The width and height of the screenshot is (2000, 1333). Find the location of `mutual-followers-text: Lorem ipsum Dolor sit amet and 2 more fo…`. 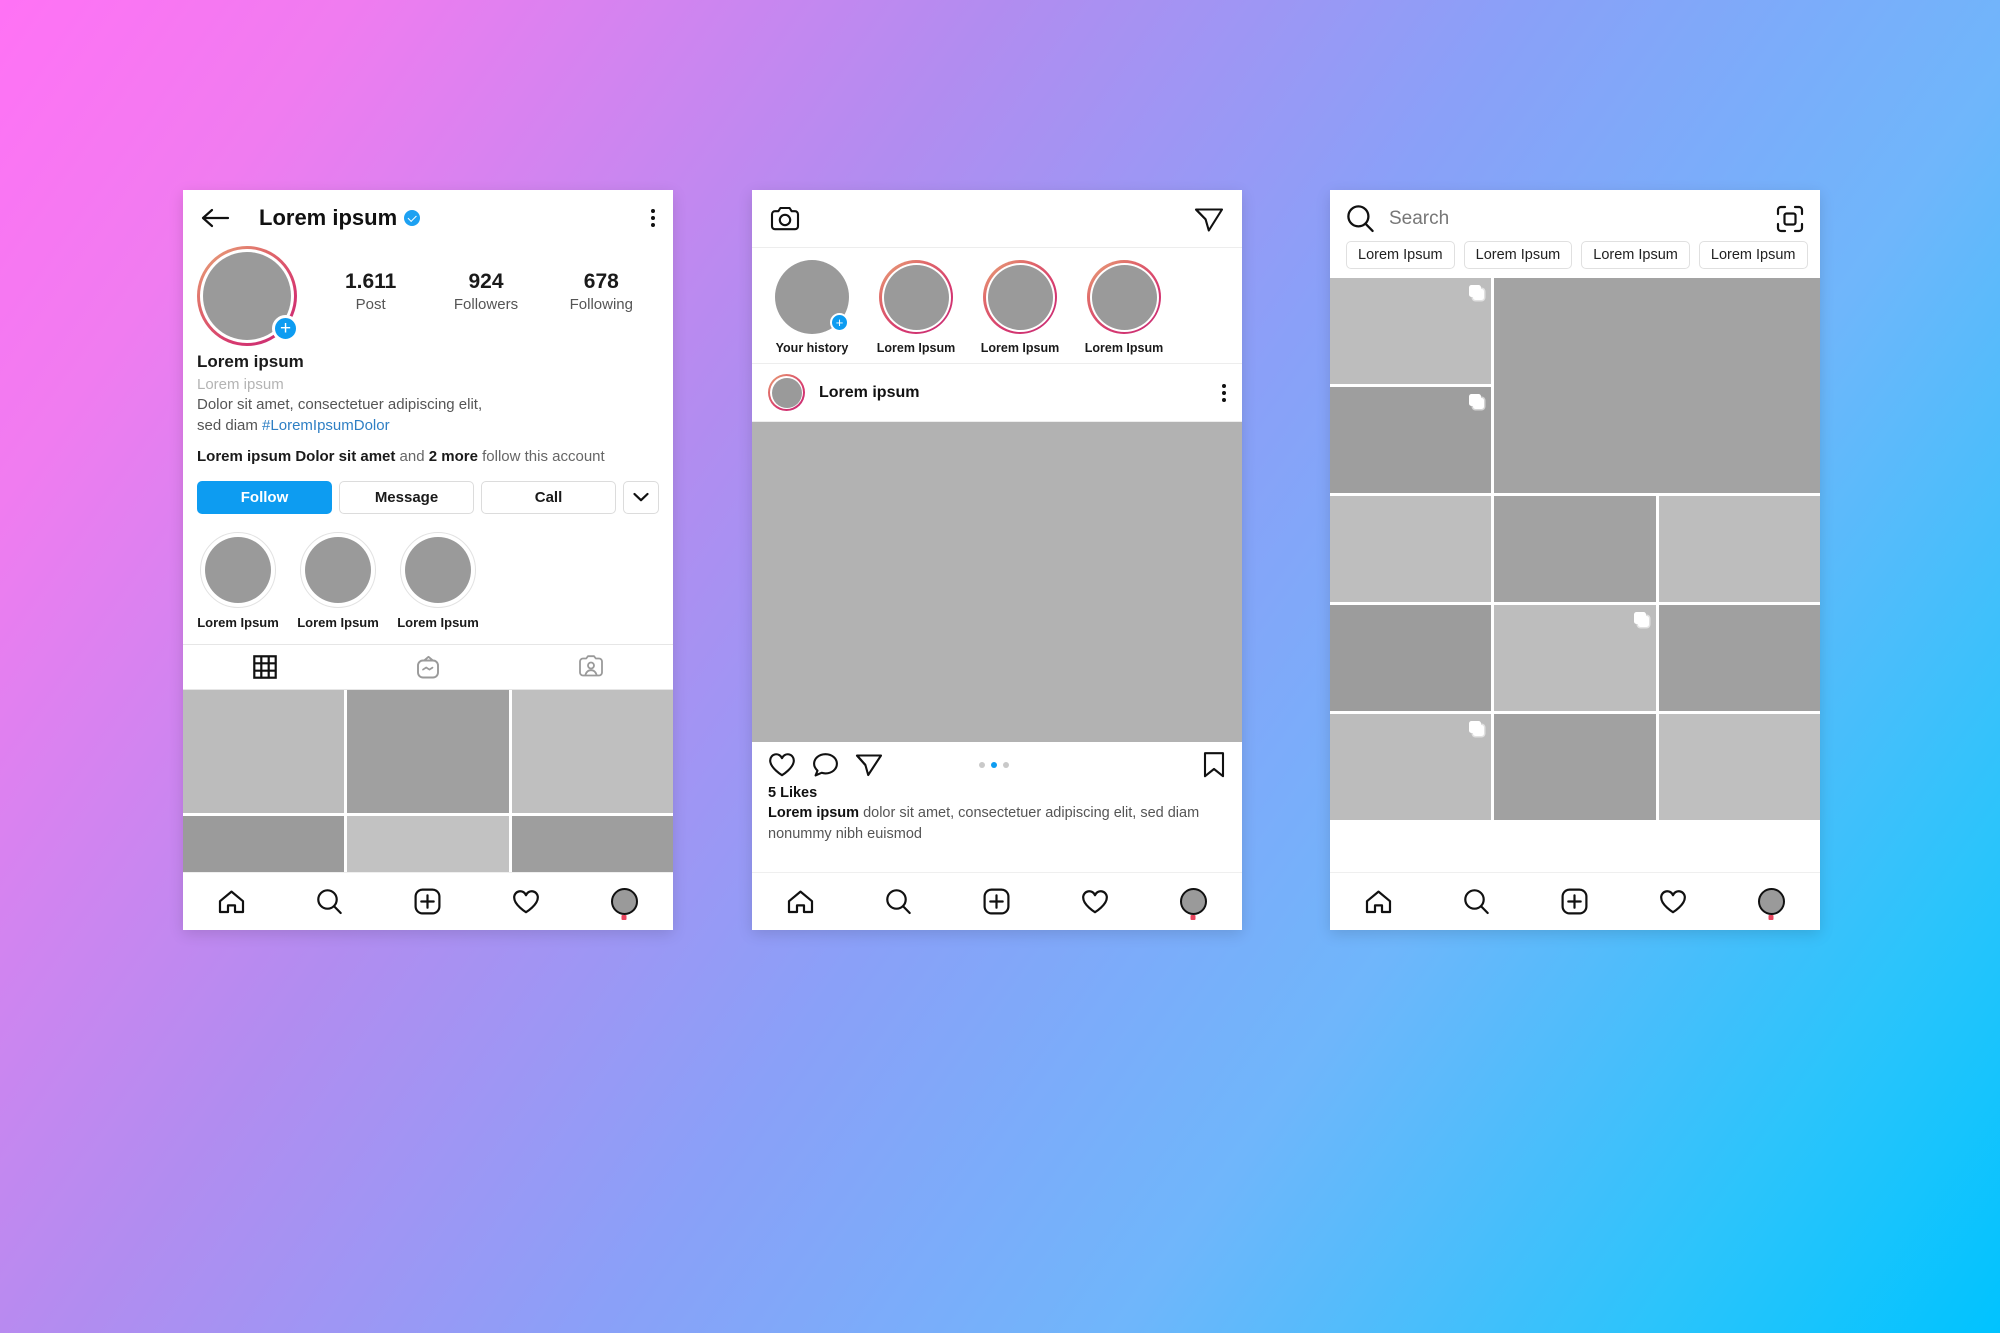

mutual-followers-text: Lorem ipsum Dolor sit amet and 2 more fo… is located at coordinates (428, 457).